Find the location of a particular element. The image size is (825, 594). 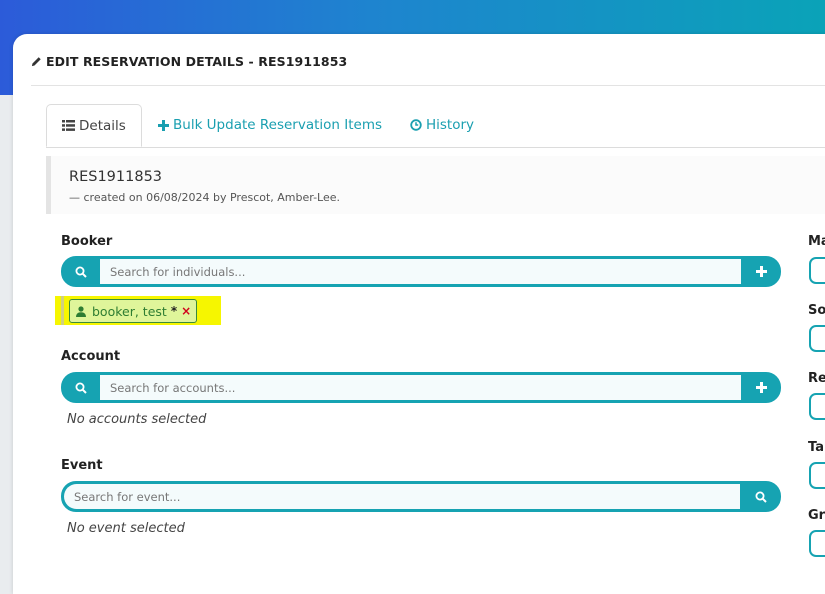

event-search-input is located at coordinates (402, 496).